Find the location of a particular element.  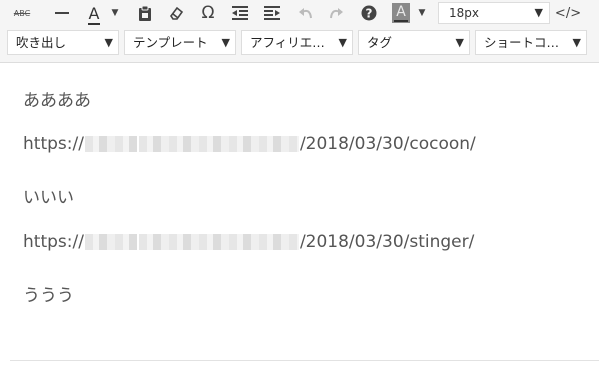

background-color-icon: A is located at coordinates (401, 13).